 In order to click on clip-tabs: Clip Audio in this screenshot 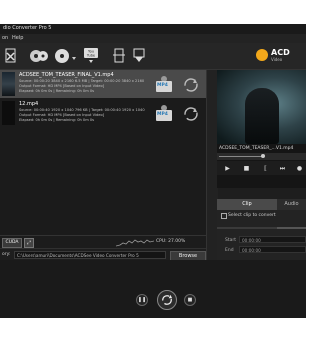, I will do `click(261, 204)`.